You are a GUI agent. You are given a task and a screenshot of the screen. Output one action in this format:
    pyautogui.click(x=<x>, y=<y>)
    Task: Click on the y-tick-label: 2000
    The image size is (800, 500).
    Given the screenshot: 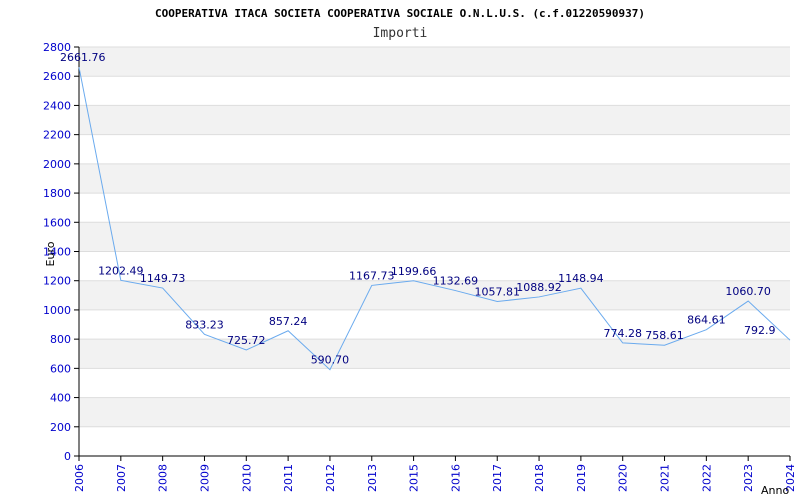 What is the action you would take?
    pyautogui.click(x=57, y=164)
    